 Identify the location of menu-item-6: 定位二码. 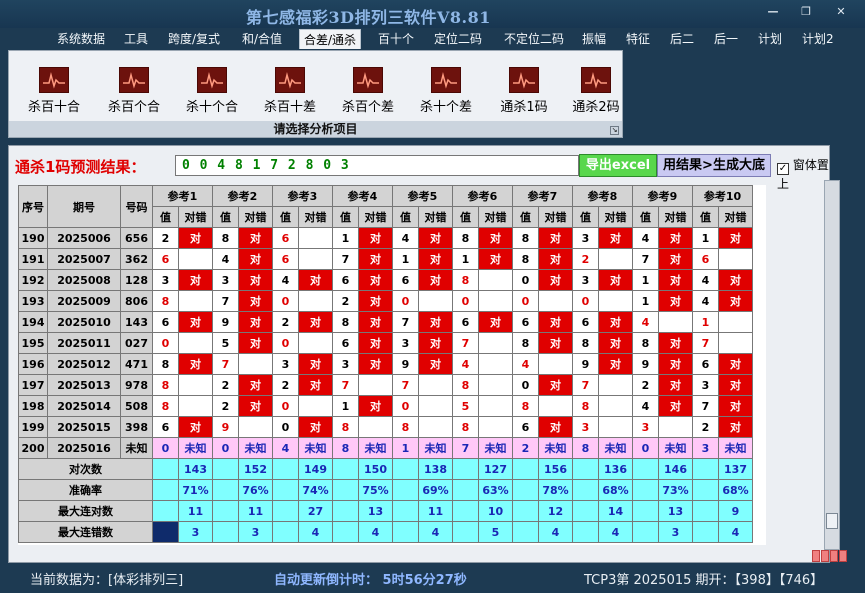
(458, 39).